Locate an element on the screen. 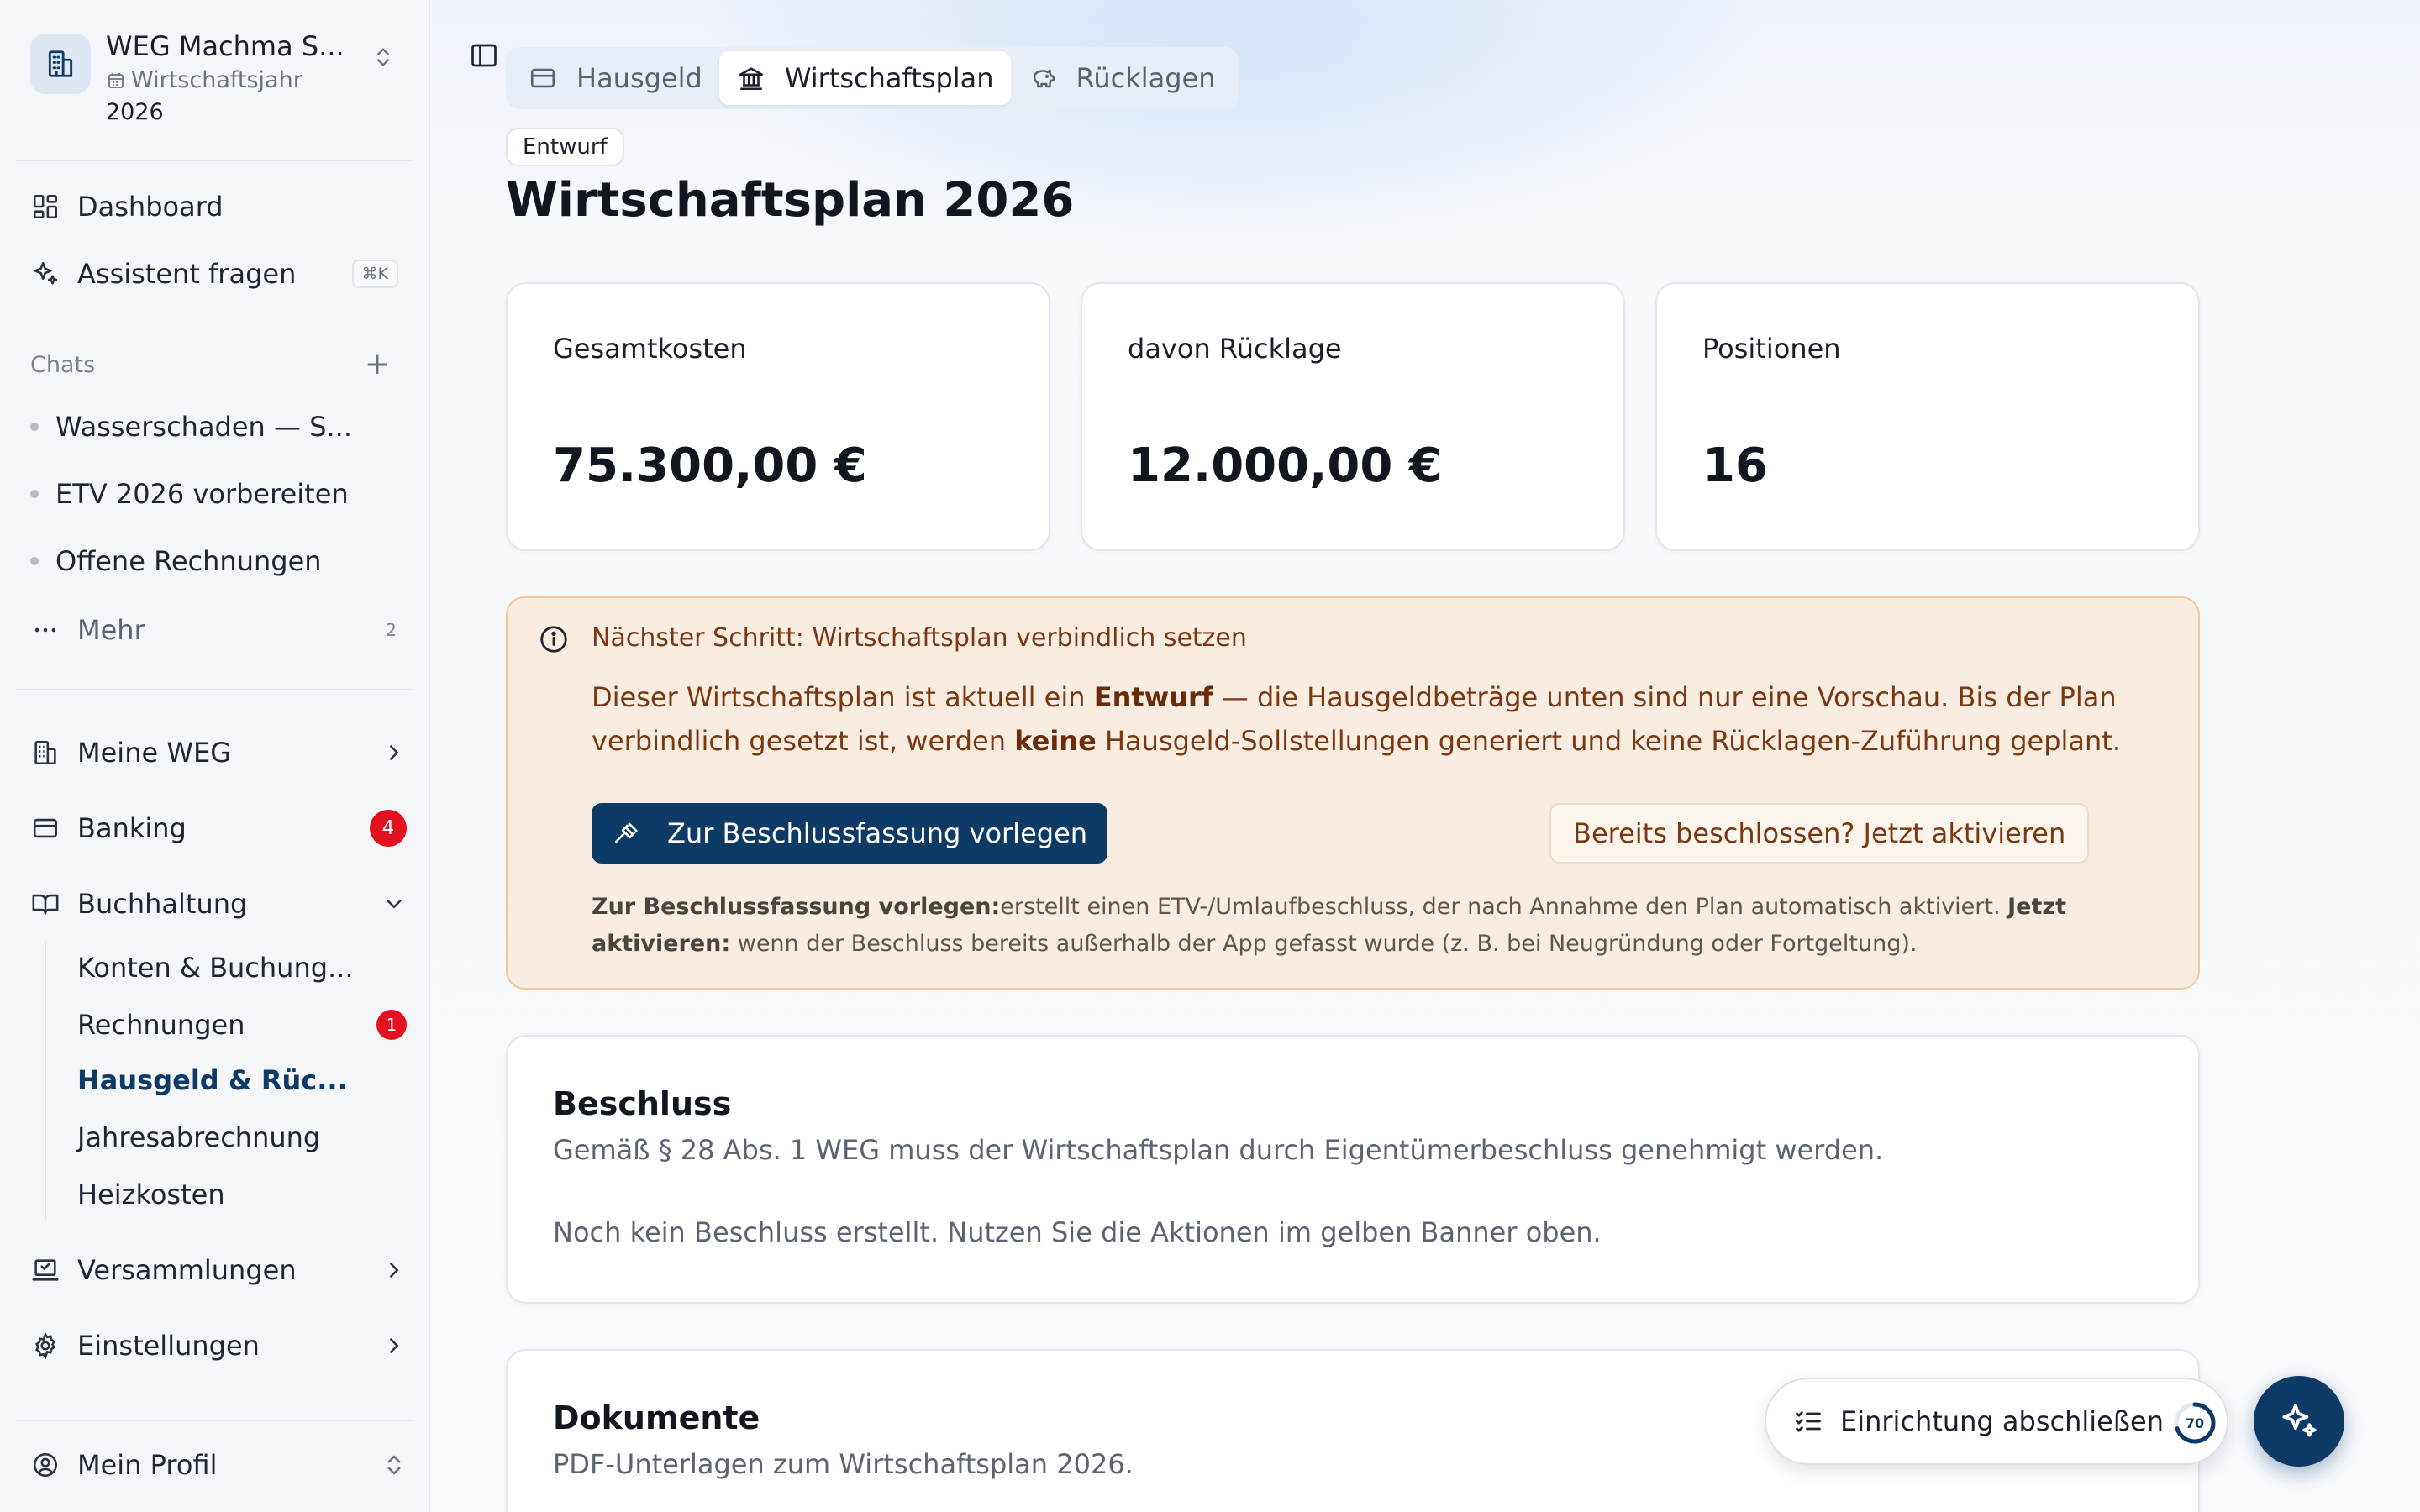 The width and height of the screenshot is (2420, 1512). chat-item: Offene Rechnungen is located at coordinates (215, 561).